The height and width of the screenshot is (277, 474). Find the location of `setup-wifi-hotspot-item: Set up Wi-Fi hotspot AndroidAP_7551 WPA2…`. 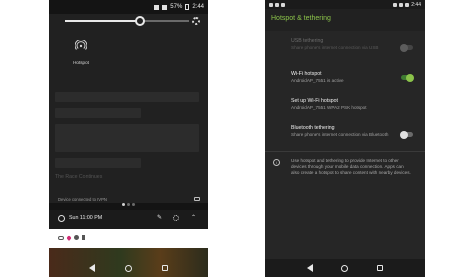

setup-wifi-hotspot-item: Set up Wi-Fi hotspot AndroidAP_7551 WPA2… is located at coordinates (345, 104).